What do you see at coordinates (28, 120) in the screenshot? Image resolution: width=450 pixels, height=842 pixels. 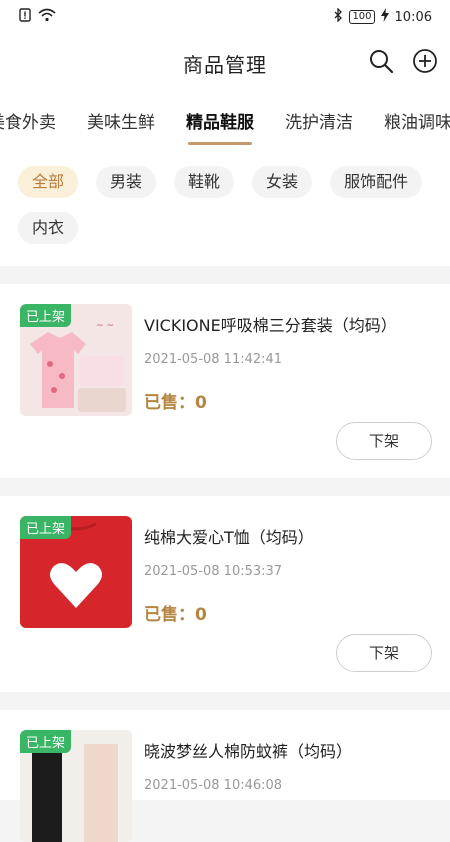 I see `tab-food-delivery: 美食外卖` at bounding box center [28, 120].